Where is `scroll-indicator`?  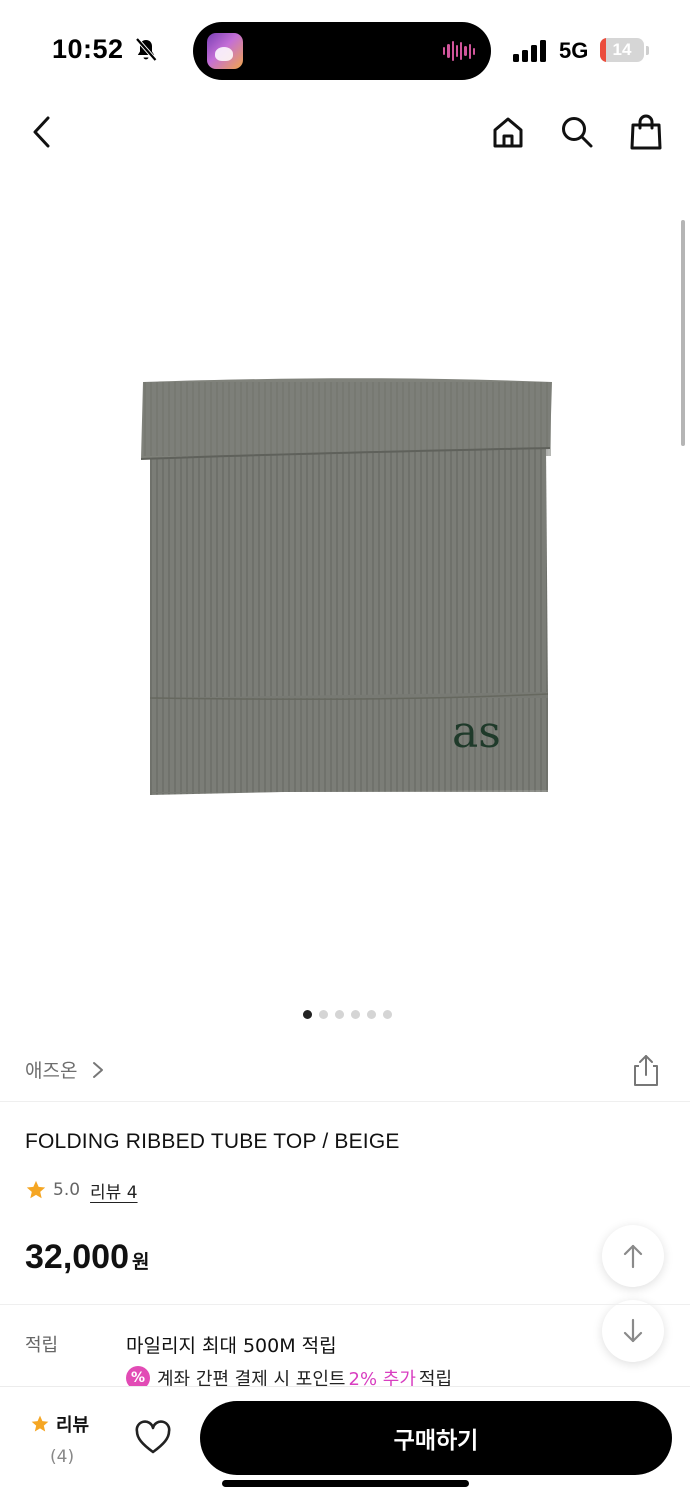 scroll-indicator is located at coordinates (683, 333).